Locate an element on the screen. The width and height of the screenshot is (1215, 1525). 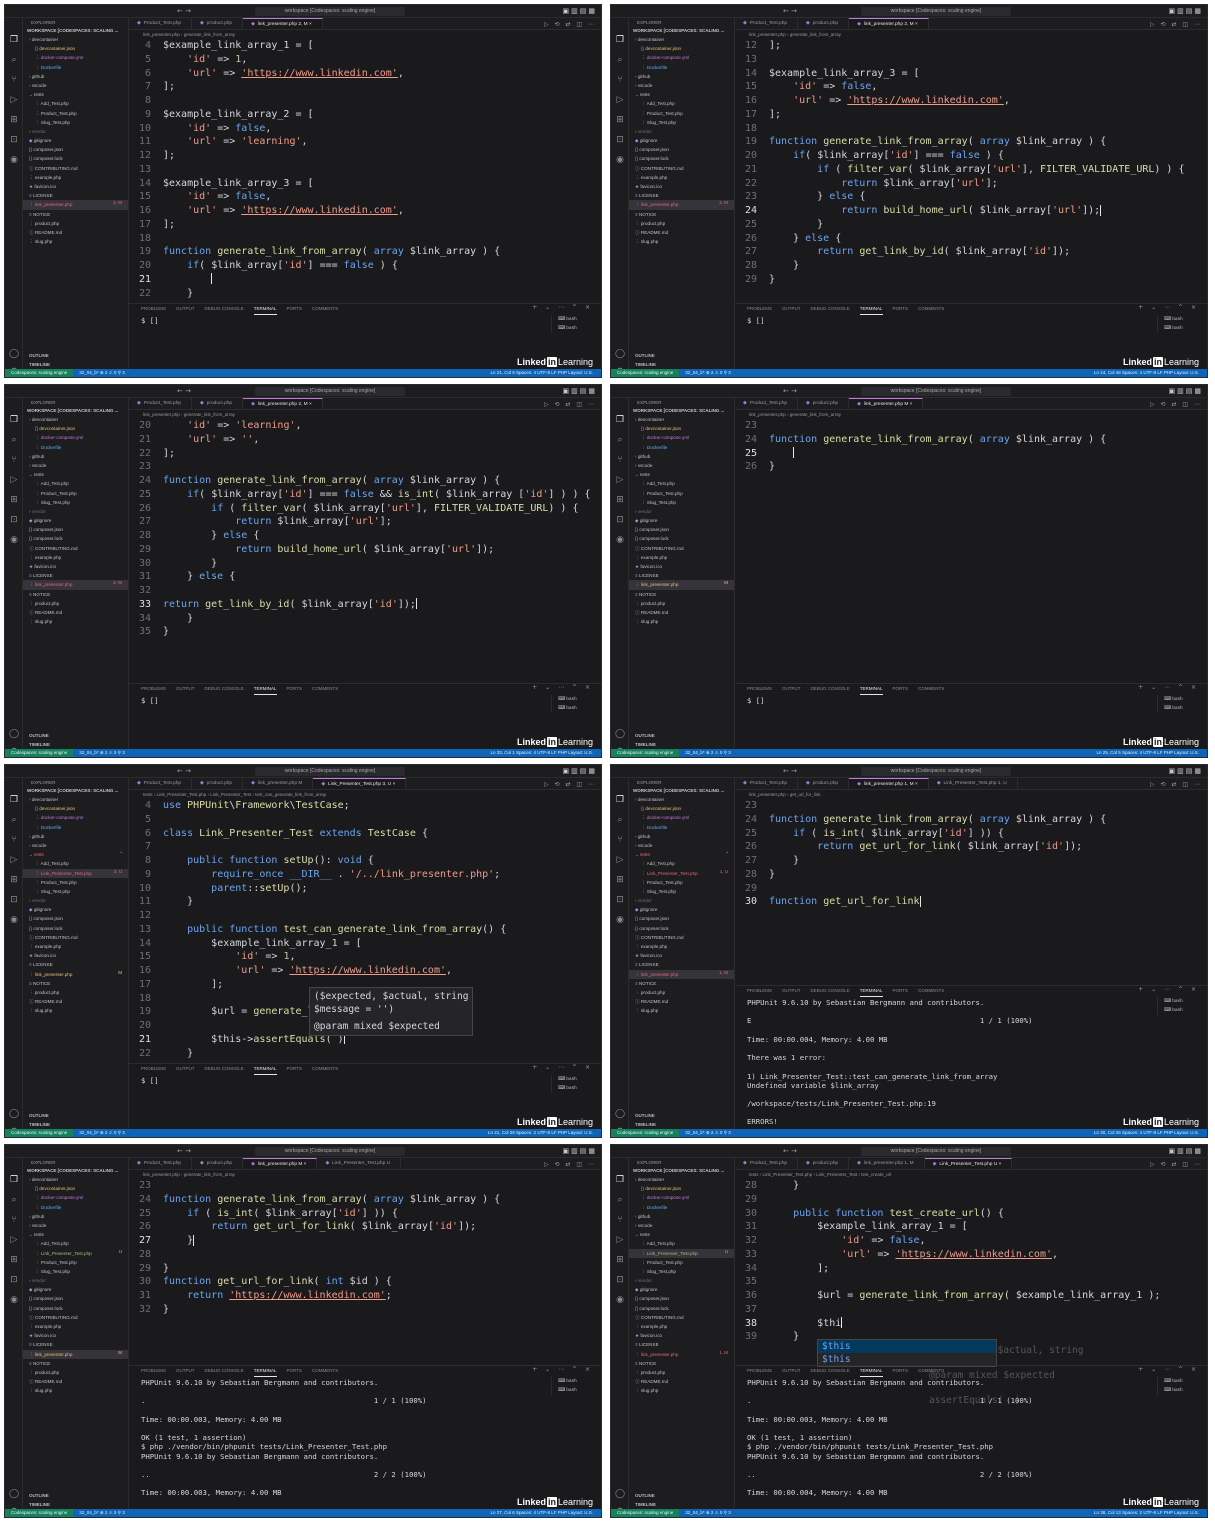
terminal-output: $ [] is located at coordinates (339, 342).